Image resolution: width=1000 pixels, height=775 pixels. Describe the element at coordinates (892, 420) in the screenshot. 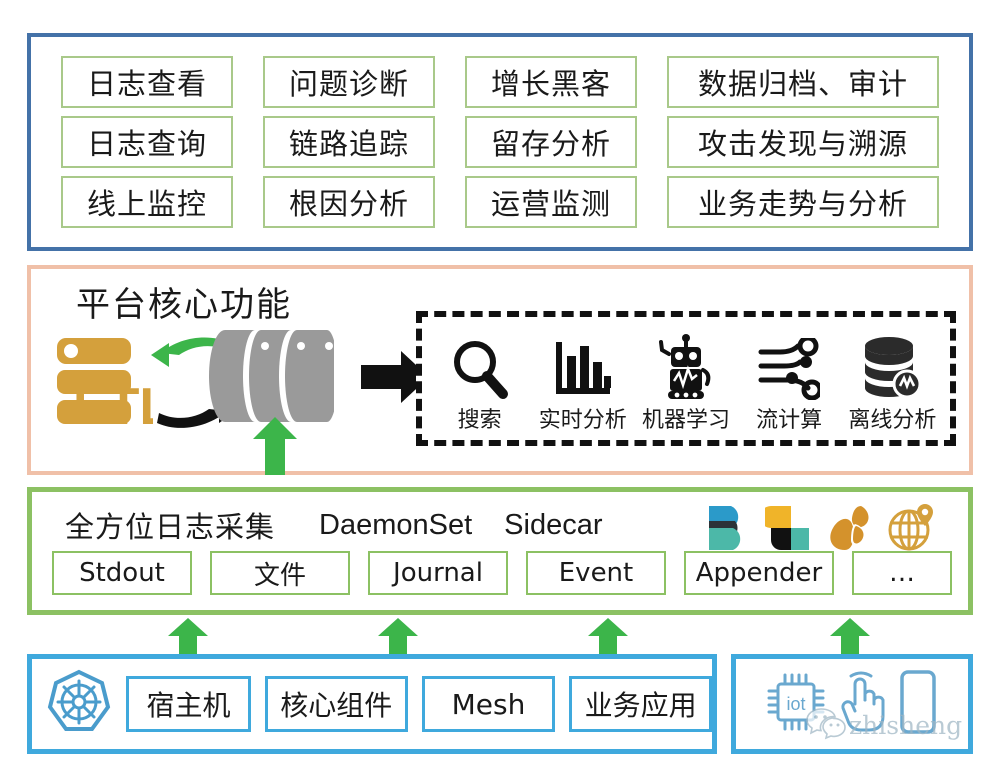

I see `analytics-label: 离线分析` at that location.